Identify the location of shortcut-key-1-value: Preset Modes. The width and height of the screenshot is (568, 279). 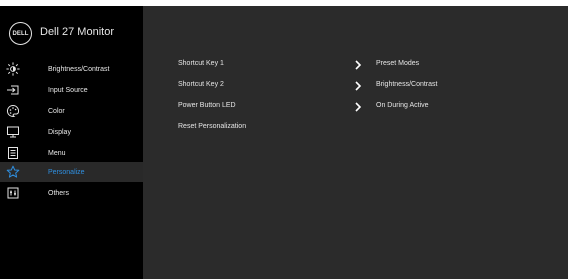
(398, 63).